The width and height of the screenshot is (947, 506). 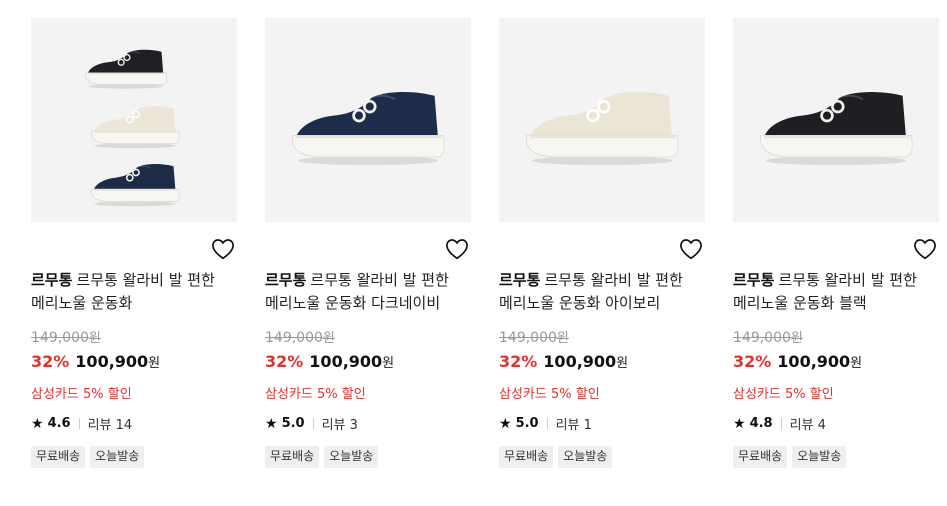 What do you see at coordinates (574, 423) in the screenshot?
I see `review-count: 리뷰 1` at bounding box center [574, 423].